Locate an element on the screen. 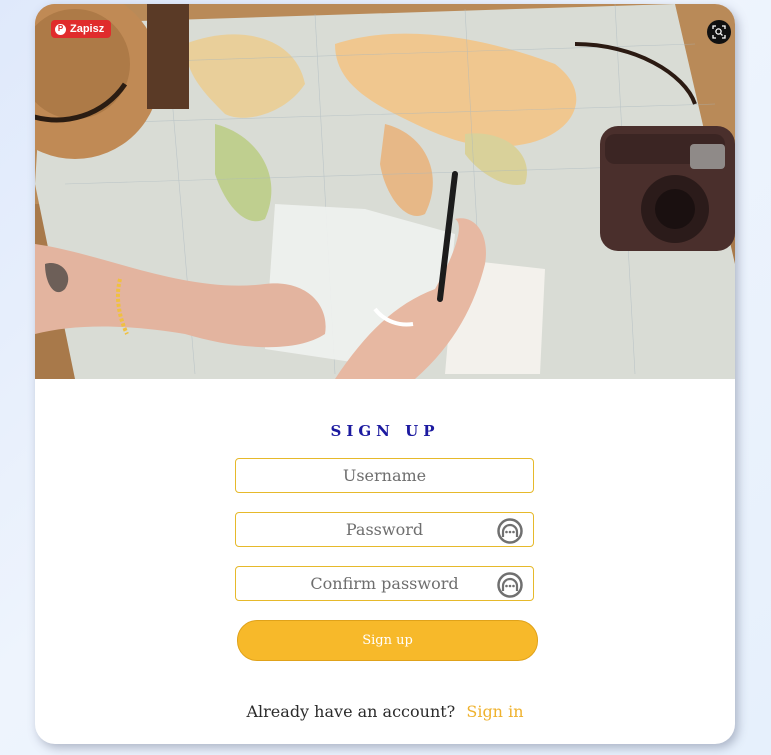 This screenshot has width=771, height=755. pinterest-save-label: Zapisz is located at coordinates (87, 29).